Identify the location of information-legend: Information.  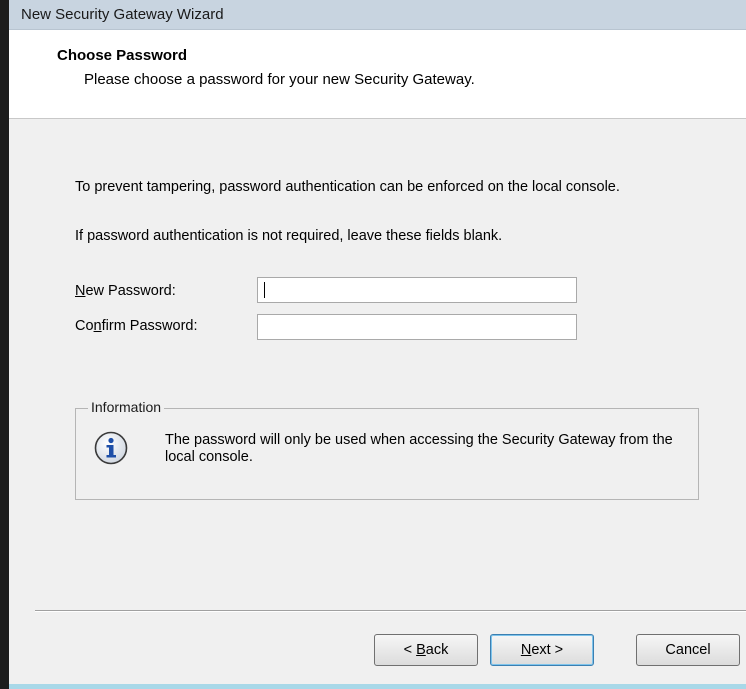
(126, 407).